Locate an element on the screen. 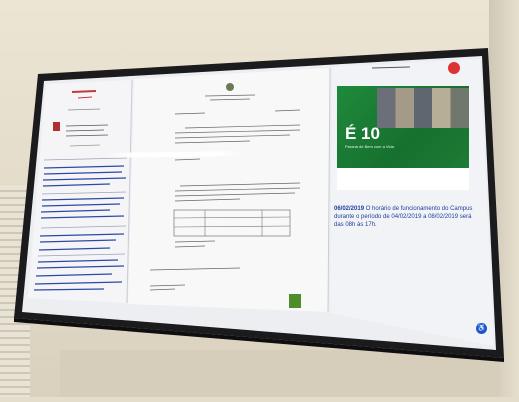 The image size is (519, 402). promo-banner: É 10 Paraná de Bem com a Vida is located at coordinates (403, 127).